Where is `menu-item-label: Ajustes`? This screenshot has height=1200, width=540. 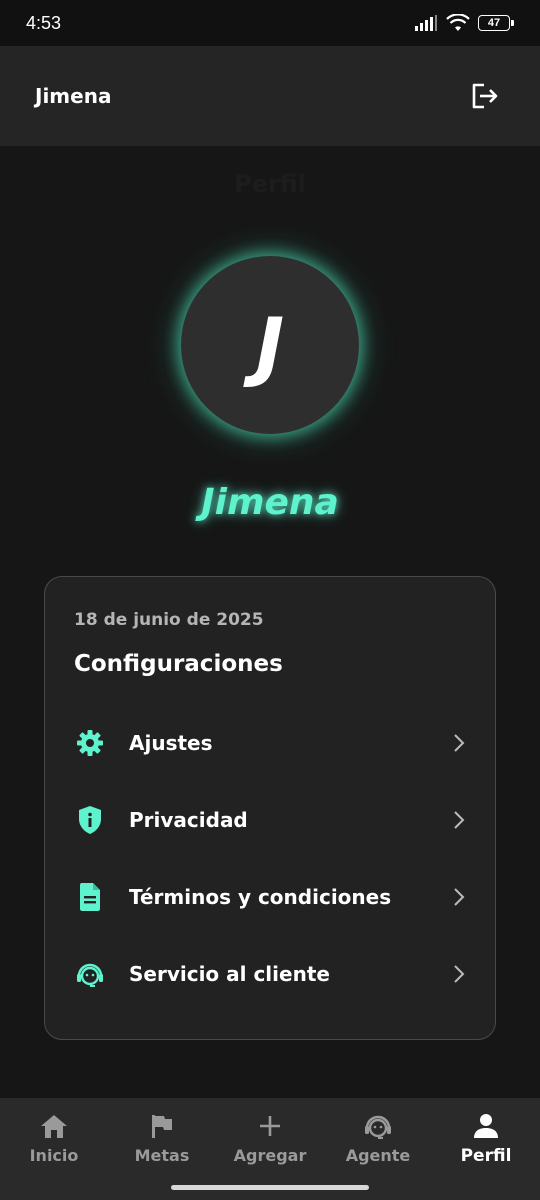
menu-item-label: Ajustes is located at coordinates (171, 743).